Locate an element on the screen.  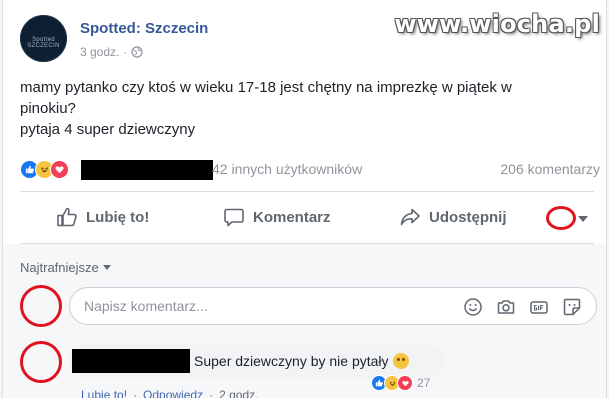
comment-bubble: Super dziewczyny by nie pytały is located at coordinates (257, 361).